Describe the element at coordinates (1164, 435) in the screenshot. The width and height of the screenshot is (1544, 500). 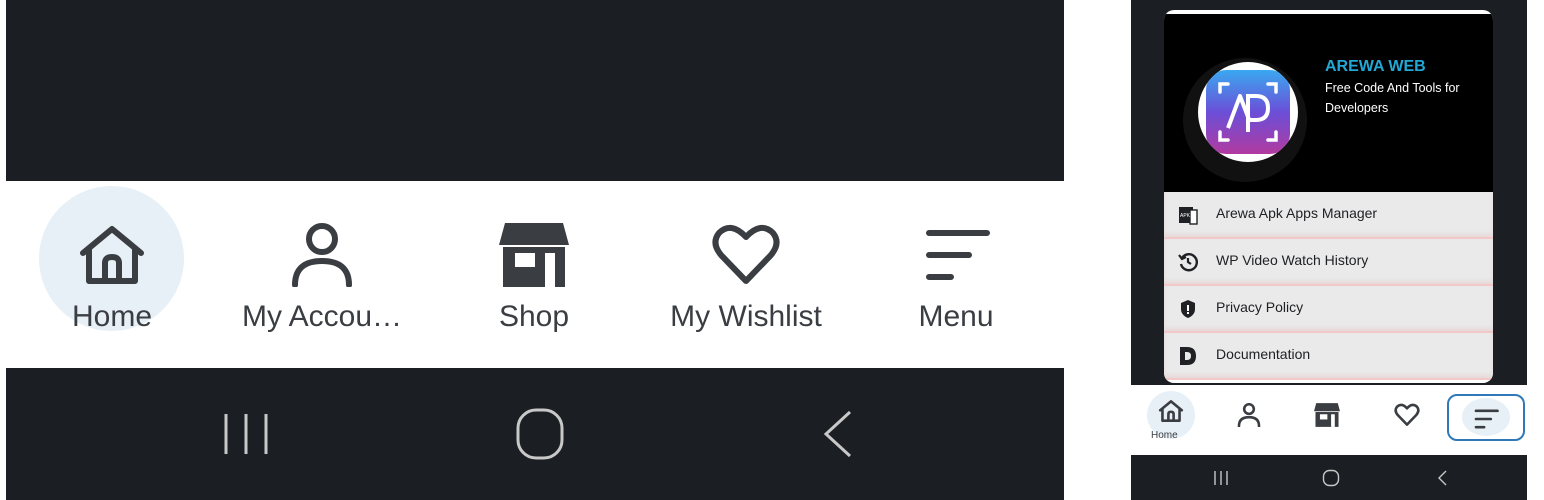
I see `mini-home-label: Home` at that location.